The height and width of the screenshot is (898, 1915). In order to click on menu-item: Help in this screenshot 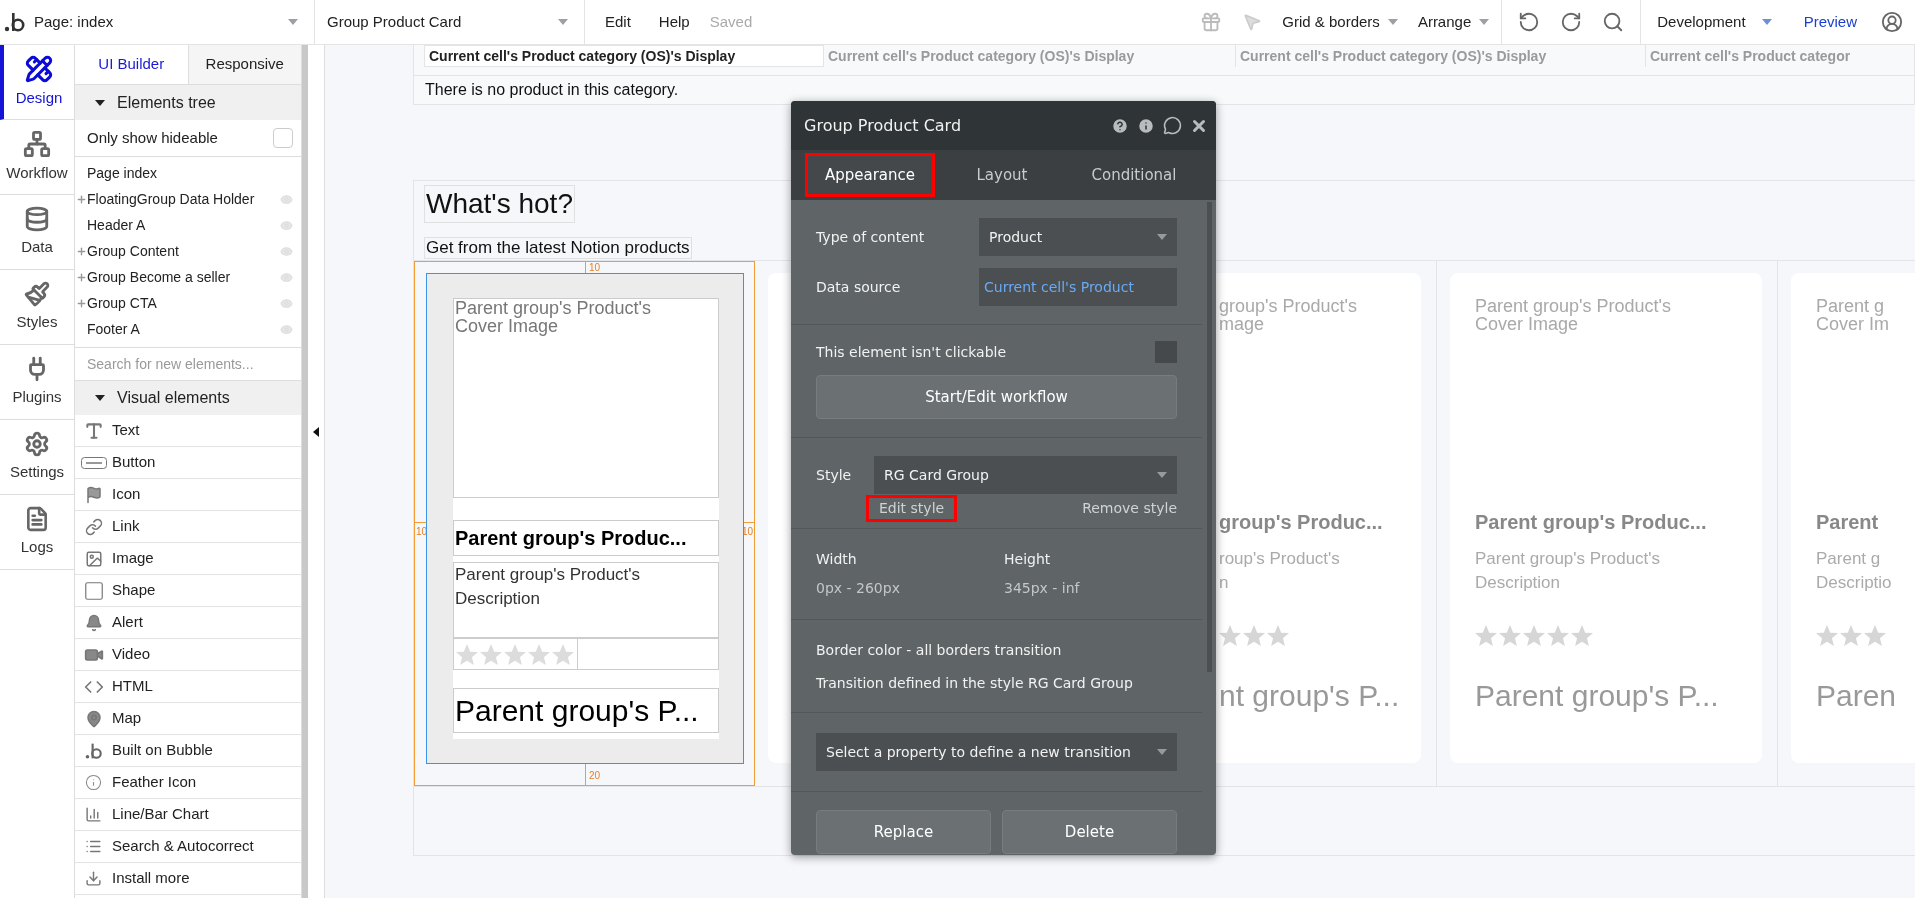, I will do `click(674, 22)`.